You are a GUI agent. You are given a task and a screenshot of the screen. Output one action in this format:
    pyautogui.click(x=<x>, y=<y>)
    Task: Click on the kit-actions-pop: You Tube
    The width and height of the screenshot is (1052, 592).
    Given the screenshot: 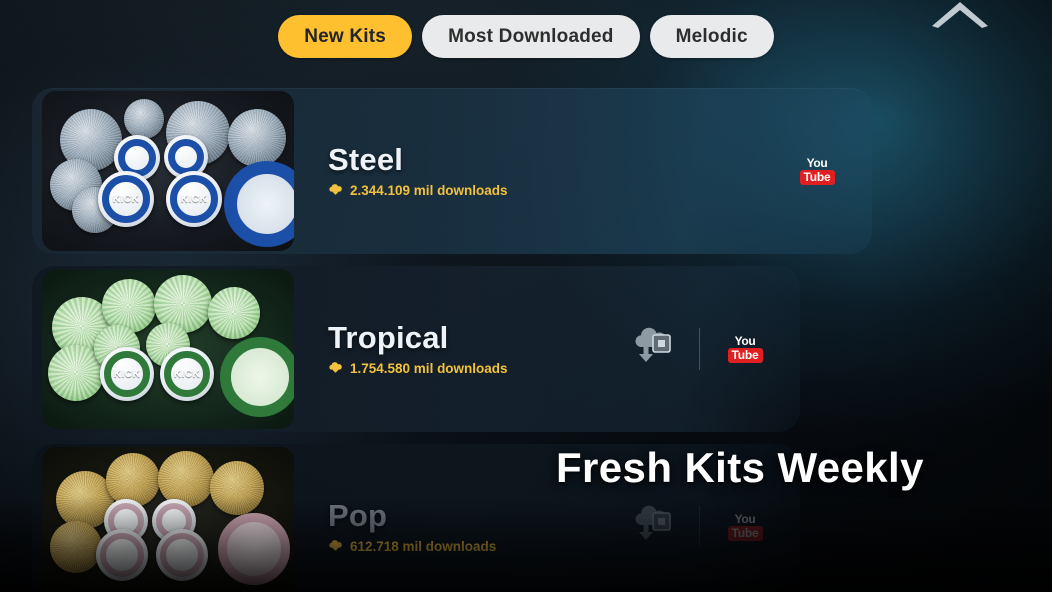 What is the action you would take?
    pyautogui.click(x=699, y=527)
    